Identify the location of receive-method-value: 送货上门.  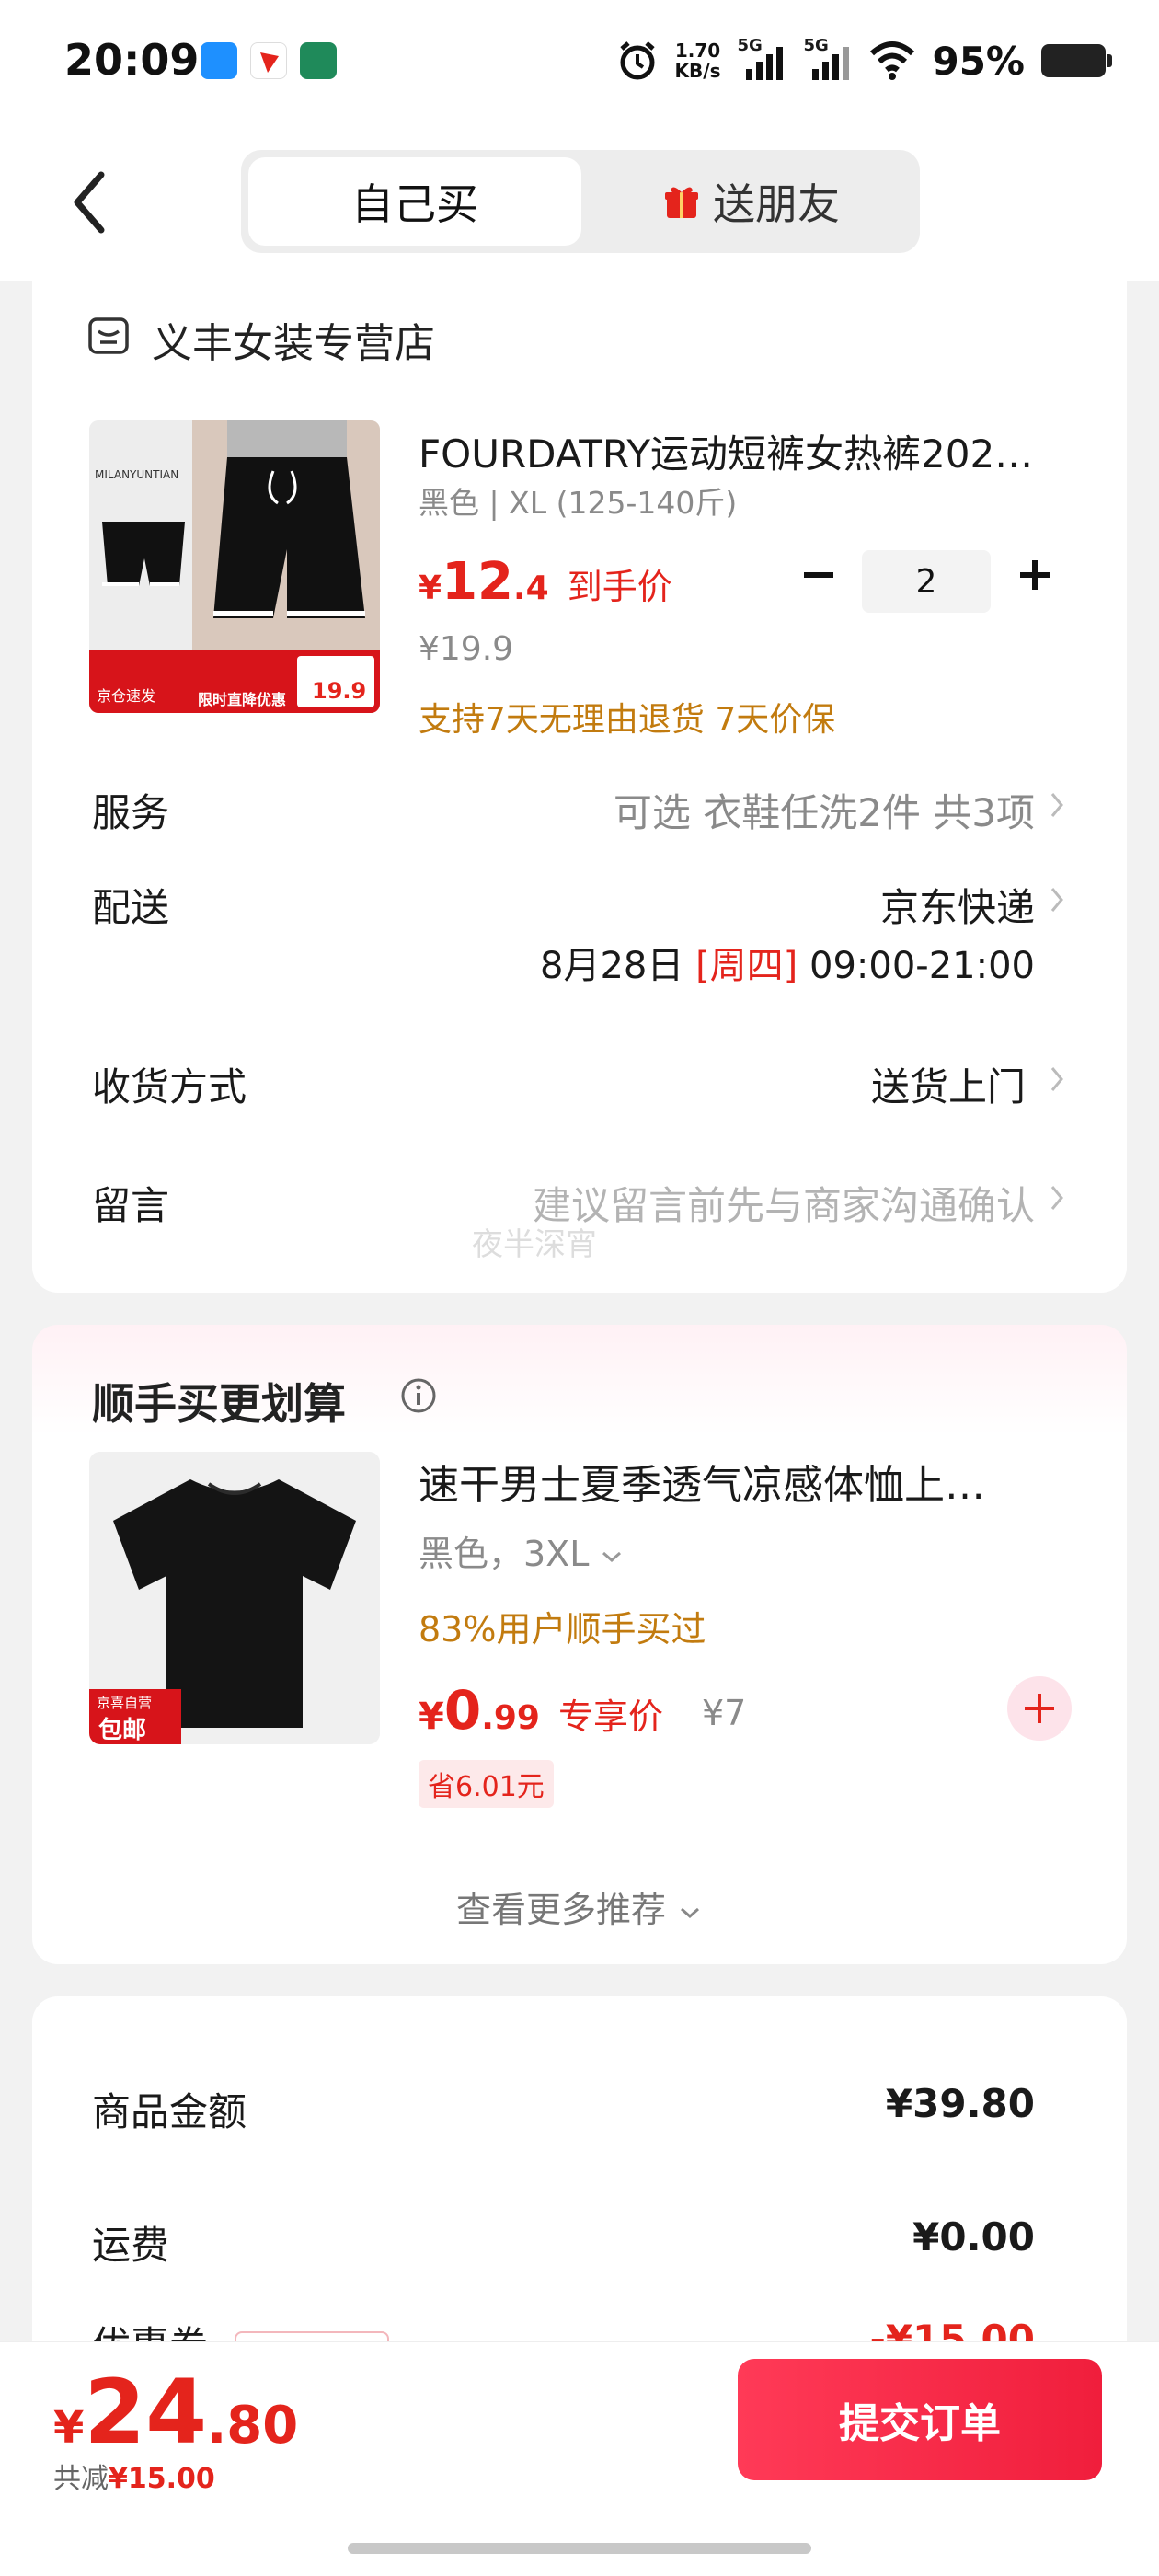
(948, 1084).